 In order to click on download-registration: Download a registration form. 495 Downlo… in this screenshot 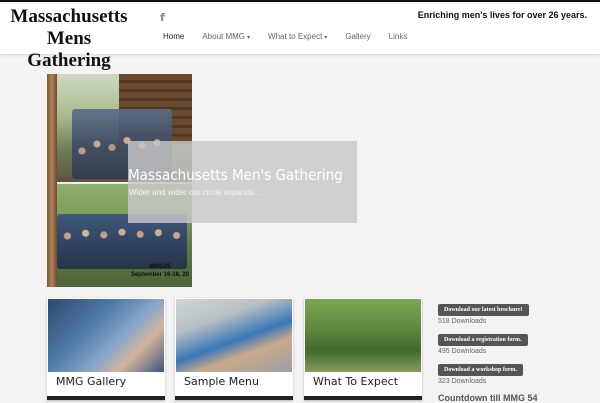, I will do `click(483, 341)`.